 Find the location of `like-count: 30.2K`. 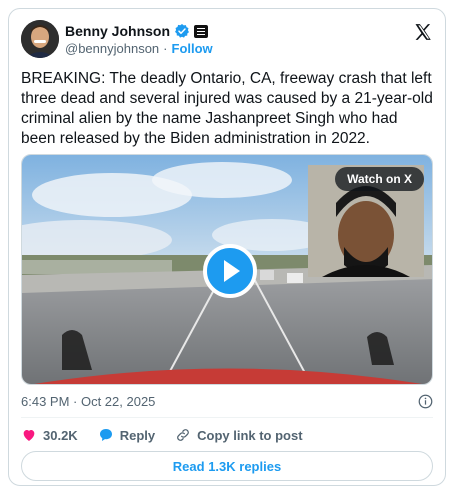

like-count: 30.2K is located at coordinates (60, 435).